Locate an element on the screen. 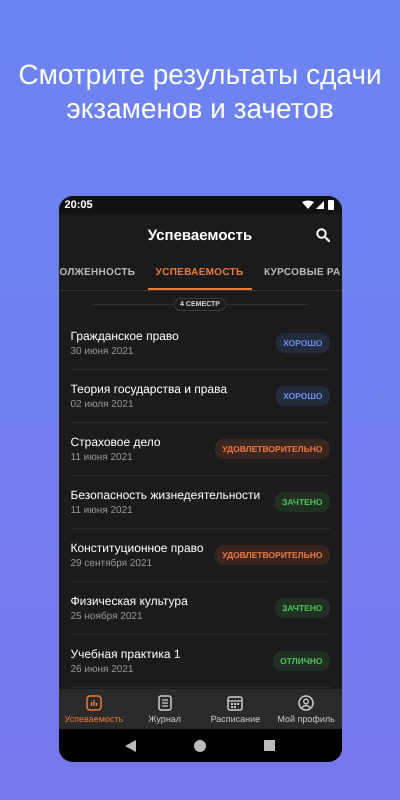  exam-date: 26 июня 2021 is located at coordinates (102, 669).